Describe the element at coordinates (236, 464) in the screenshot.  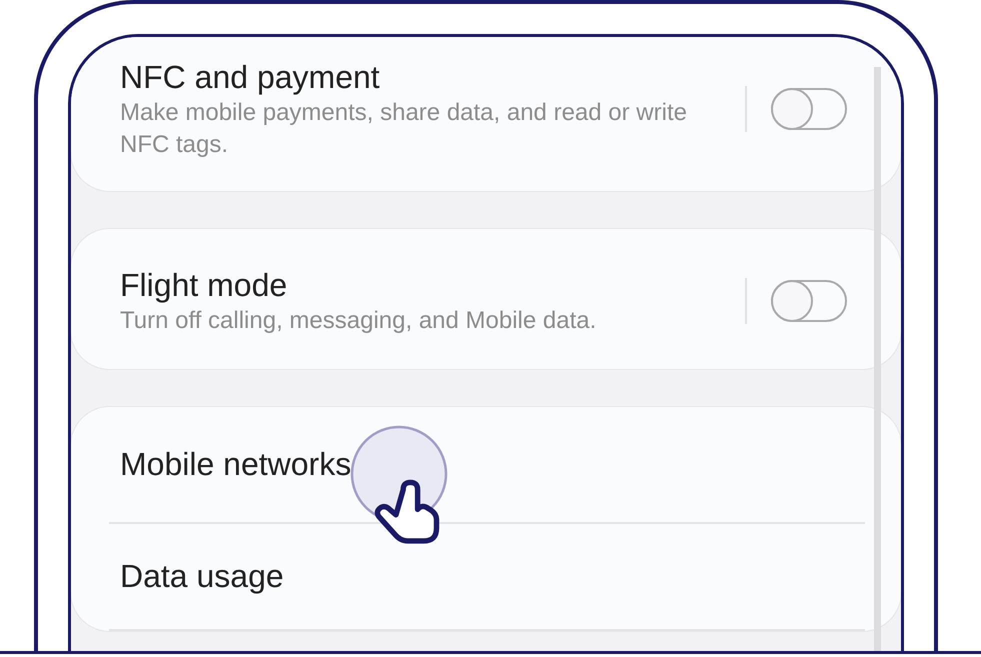
I see `setting-title: Mobile networks` at that location.